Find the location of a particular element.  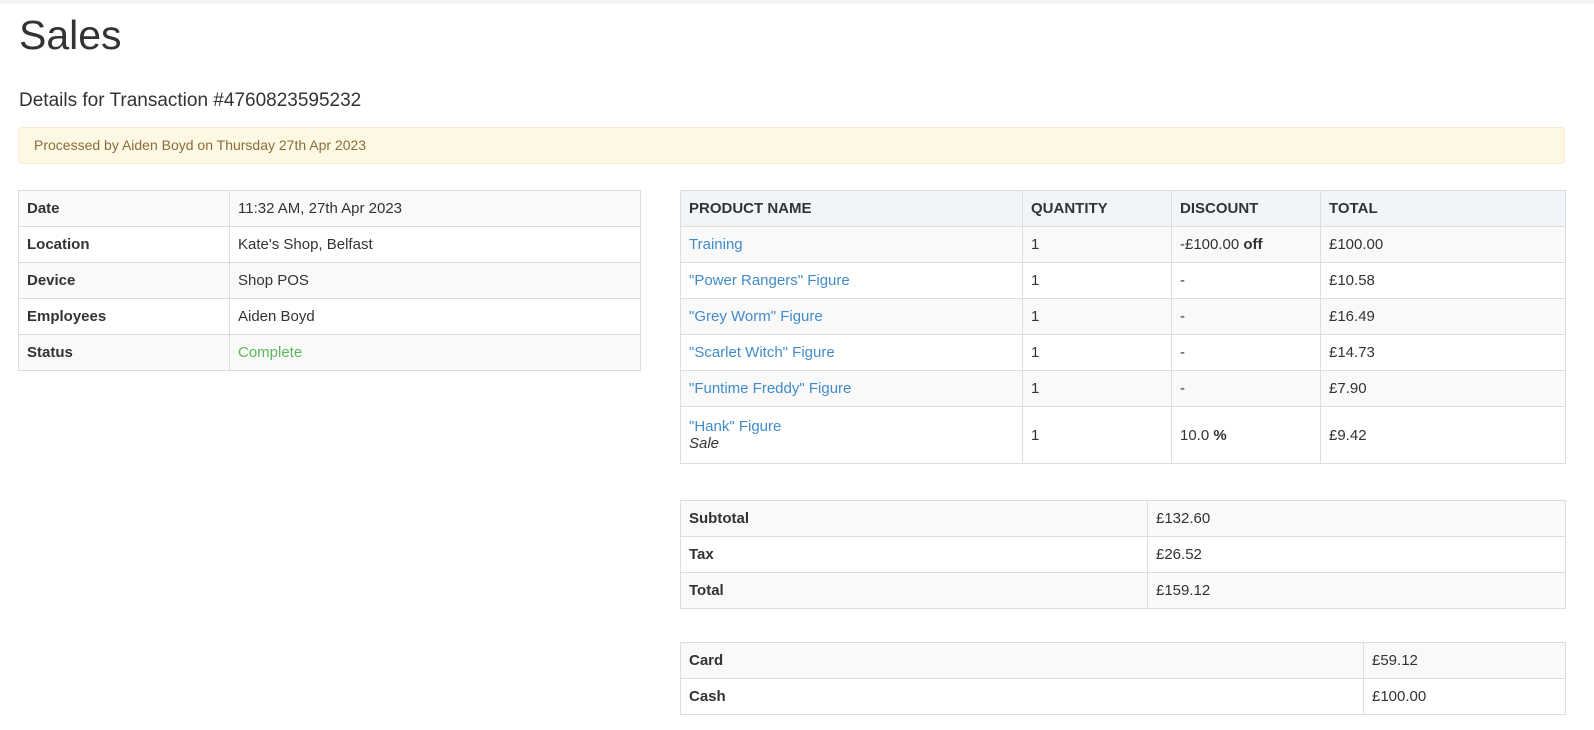

totals-row-total: Total £159.12 is located at coordinates (1123, 590).